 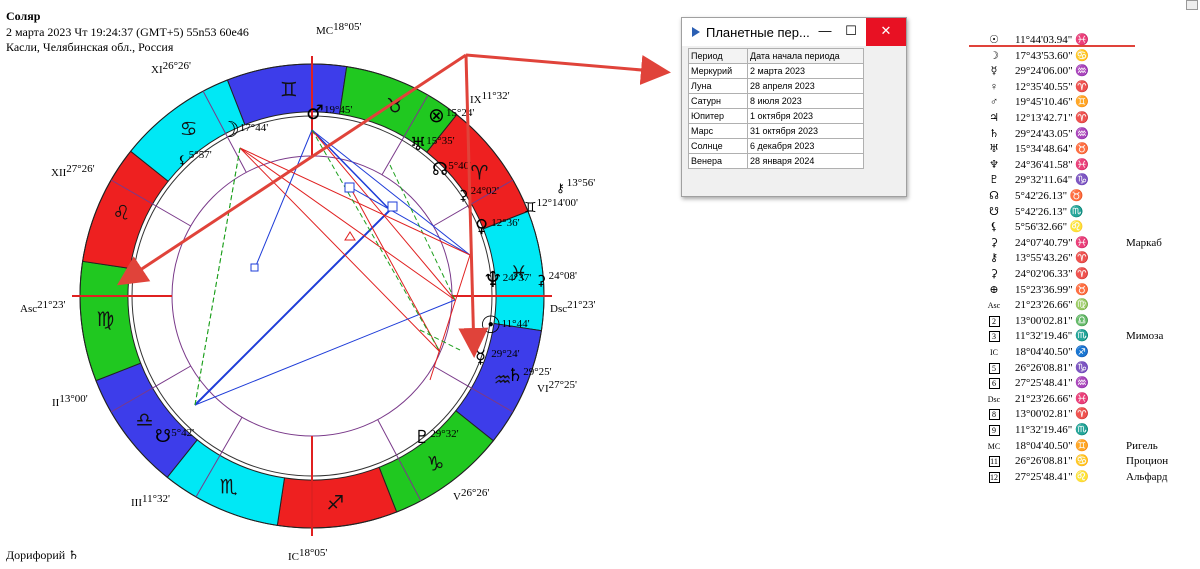 I want to click on table-row: Солнце 6 декабря 2023, so click(x=776, y=146).